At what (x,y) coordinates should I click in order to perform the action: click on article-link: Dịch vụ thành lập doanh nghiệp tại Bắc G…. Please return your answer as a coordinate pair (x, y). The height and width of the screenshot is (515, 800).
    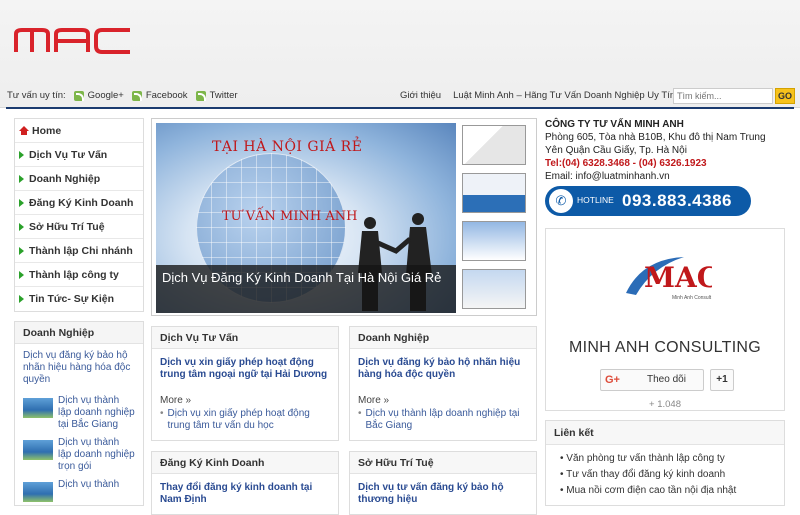
    Looking at the image, I should click on (96, 413).